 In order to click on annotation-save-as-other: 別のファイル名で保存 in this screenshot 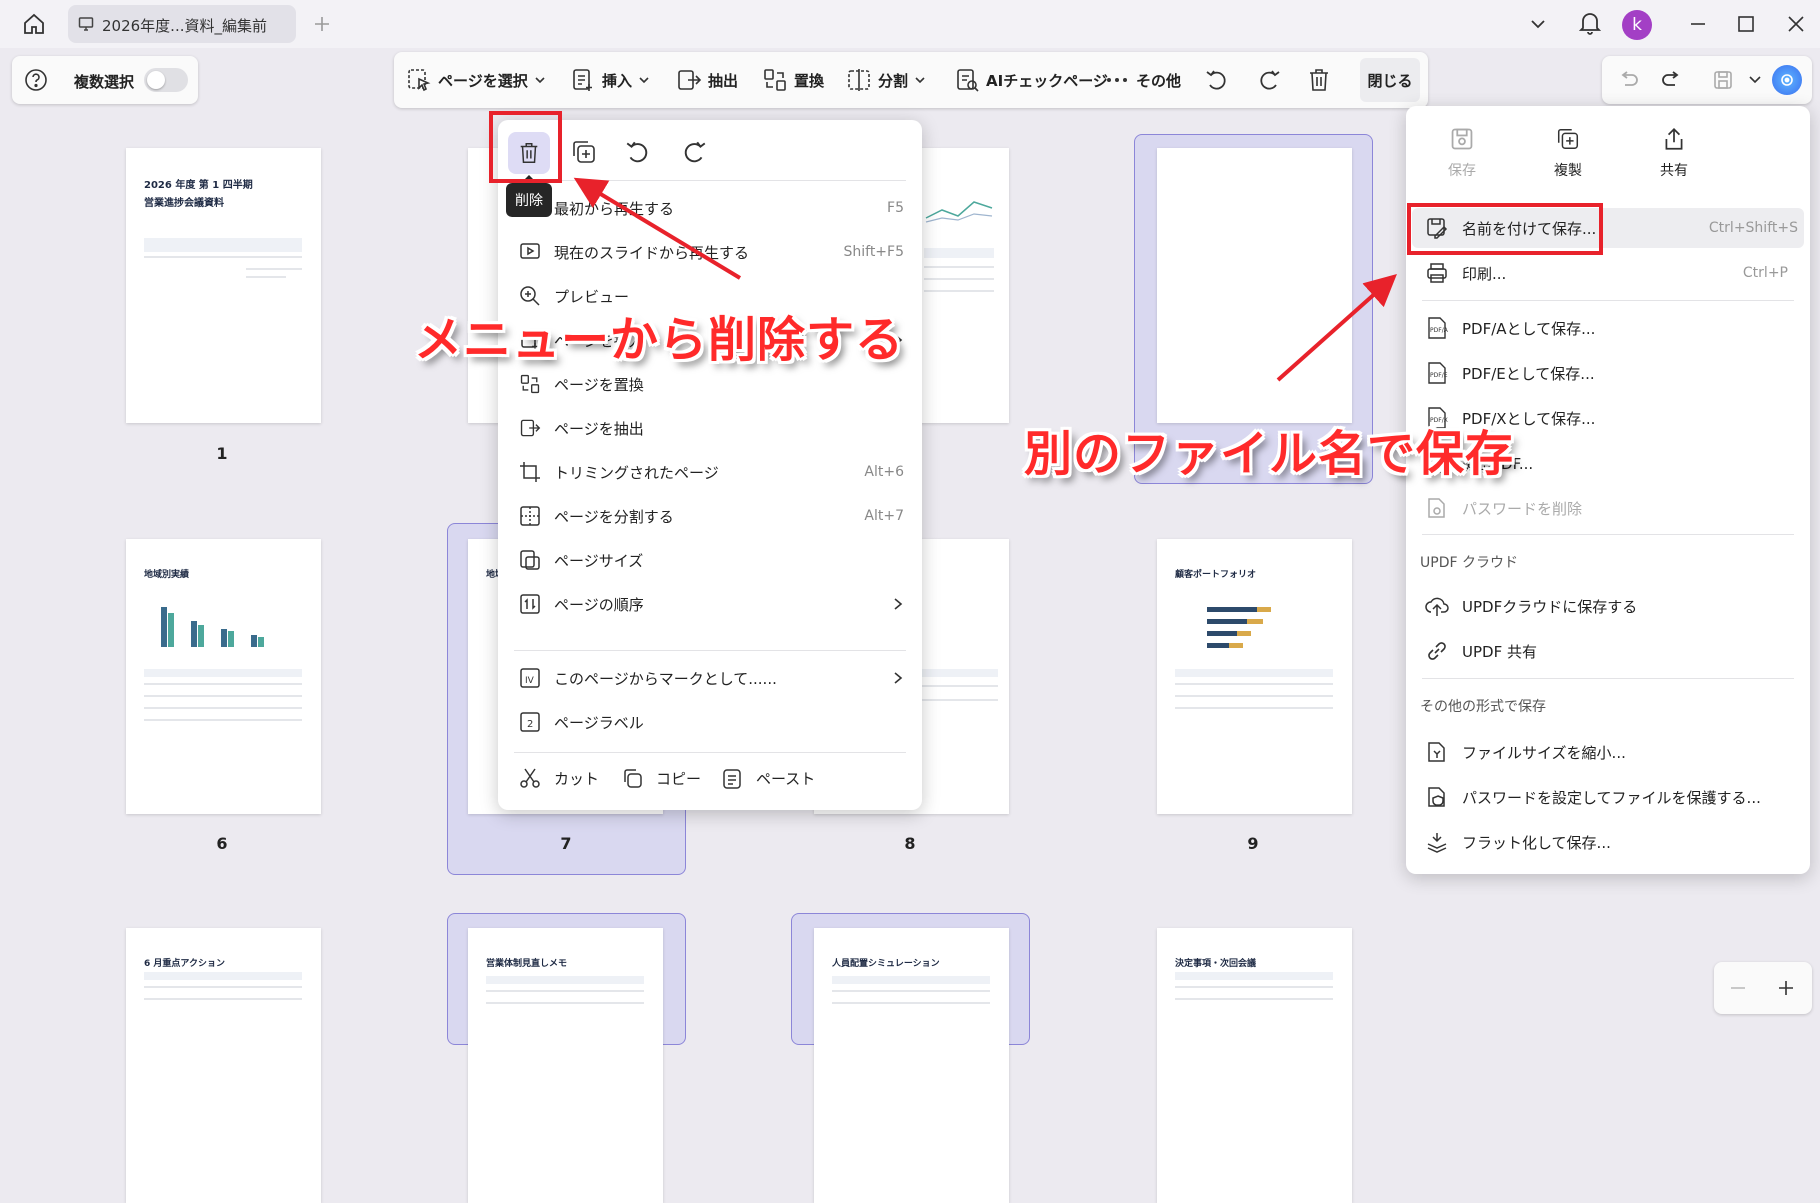, I will do `click(1269, 454)`.